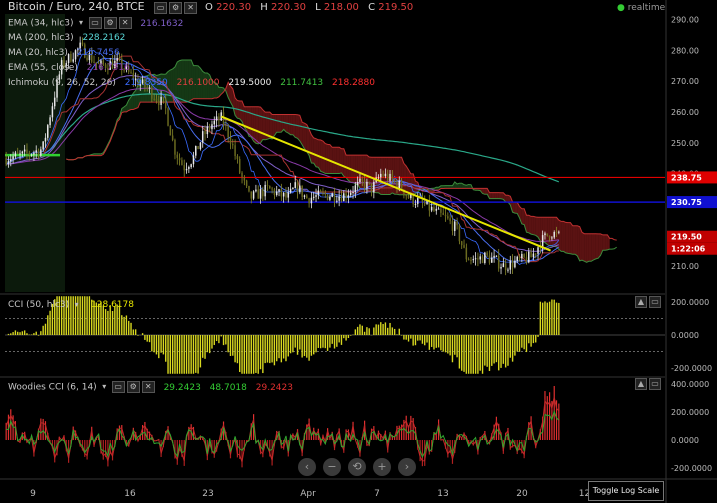 The height and width of the screenshot is (503, 717). I want to click on price-tick-label: 250.00, so click(685, 143).